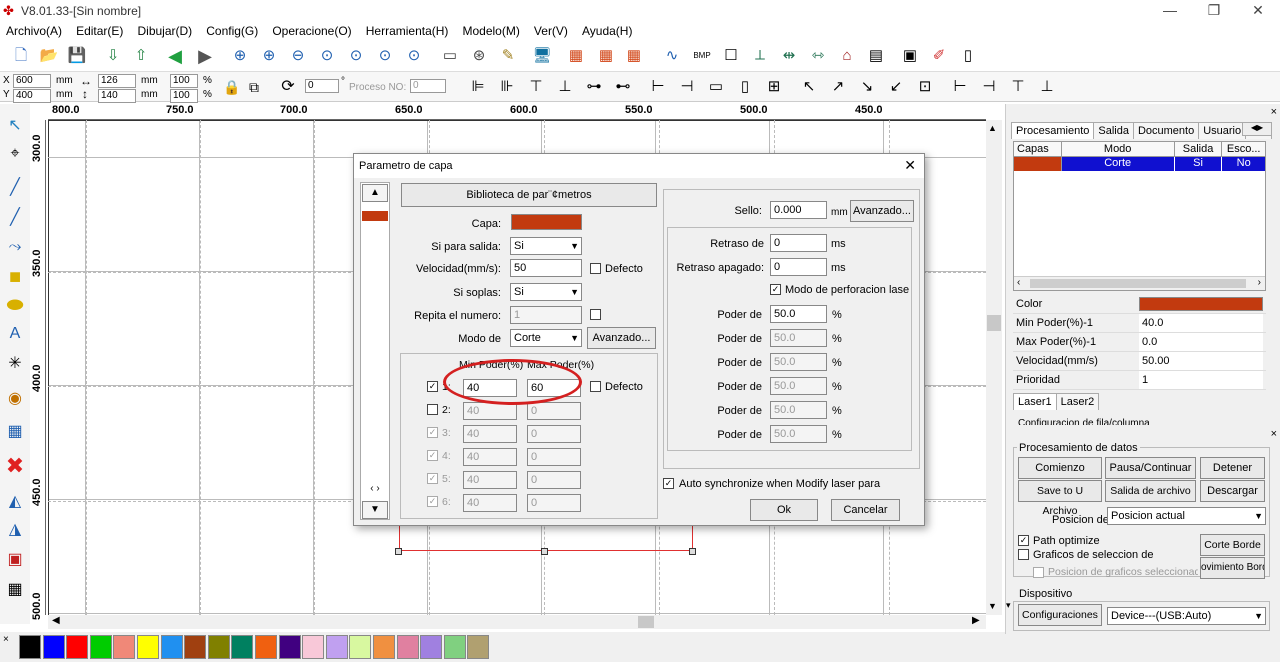 Image resolution: width=1280 pixels, height=667 pixels. Describe the element at coordinates (896, 87) in the screenshot. I see `arrow-sw-icon: ↙` at that location.